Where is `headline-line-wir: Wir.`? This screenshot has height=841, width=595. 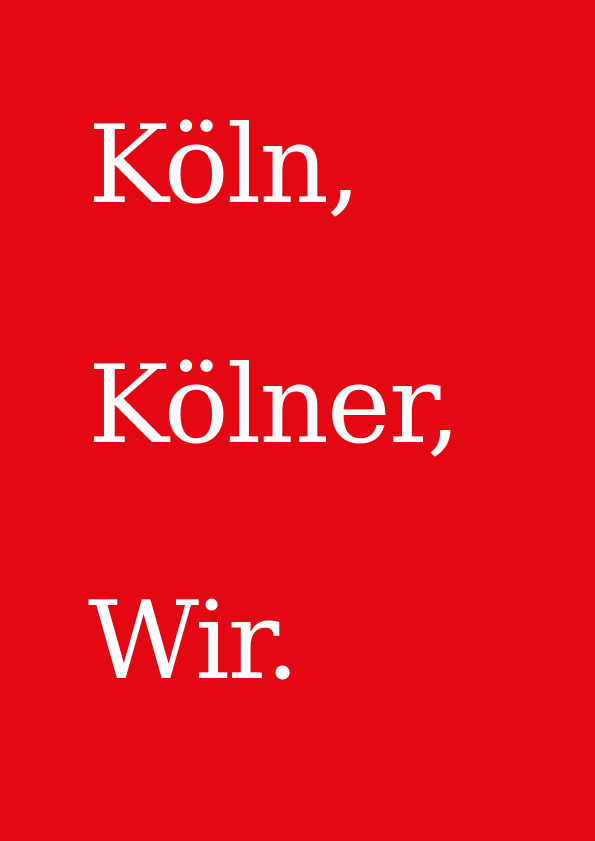
headline-line-wir: Wir. is located at coordinates (194, 641).